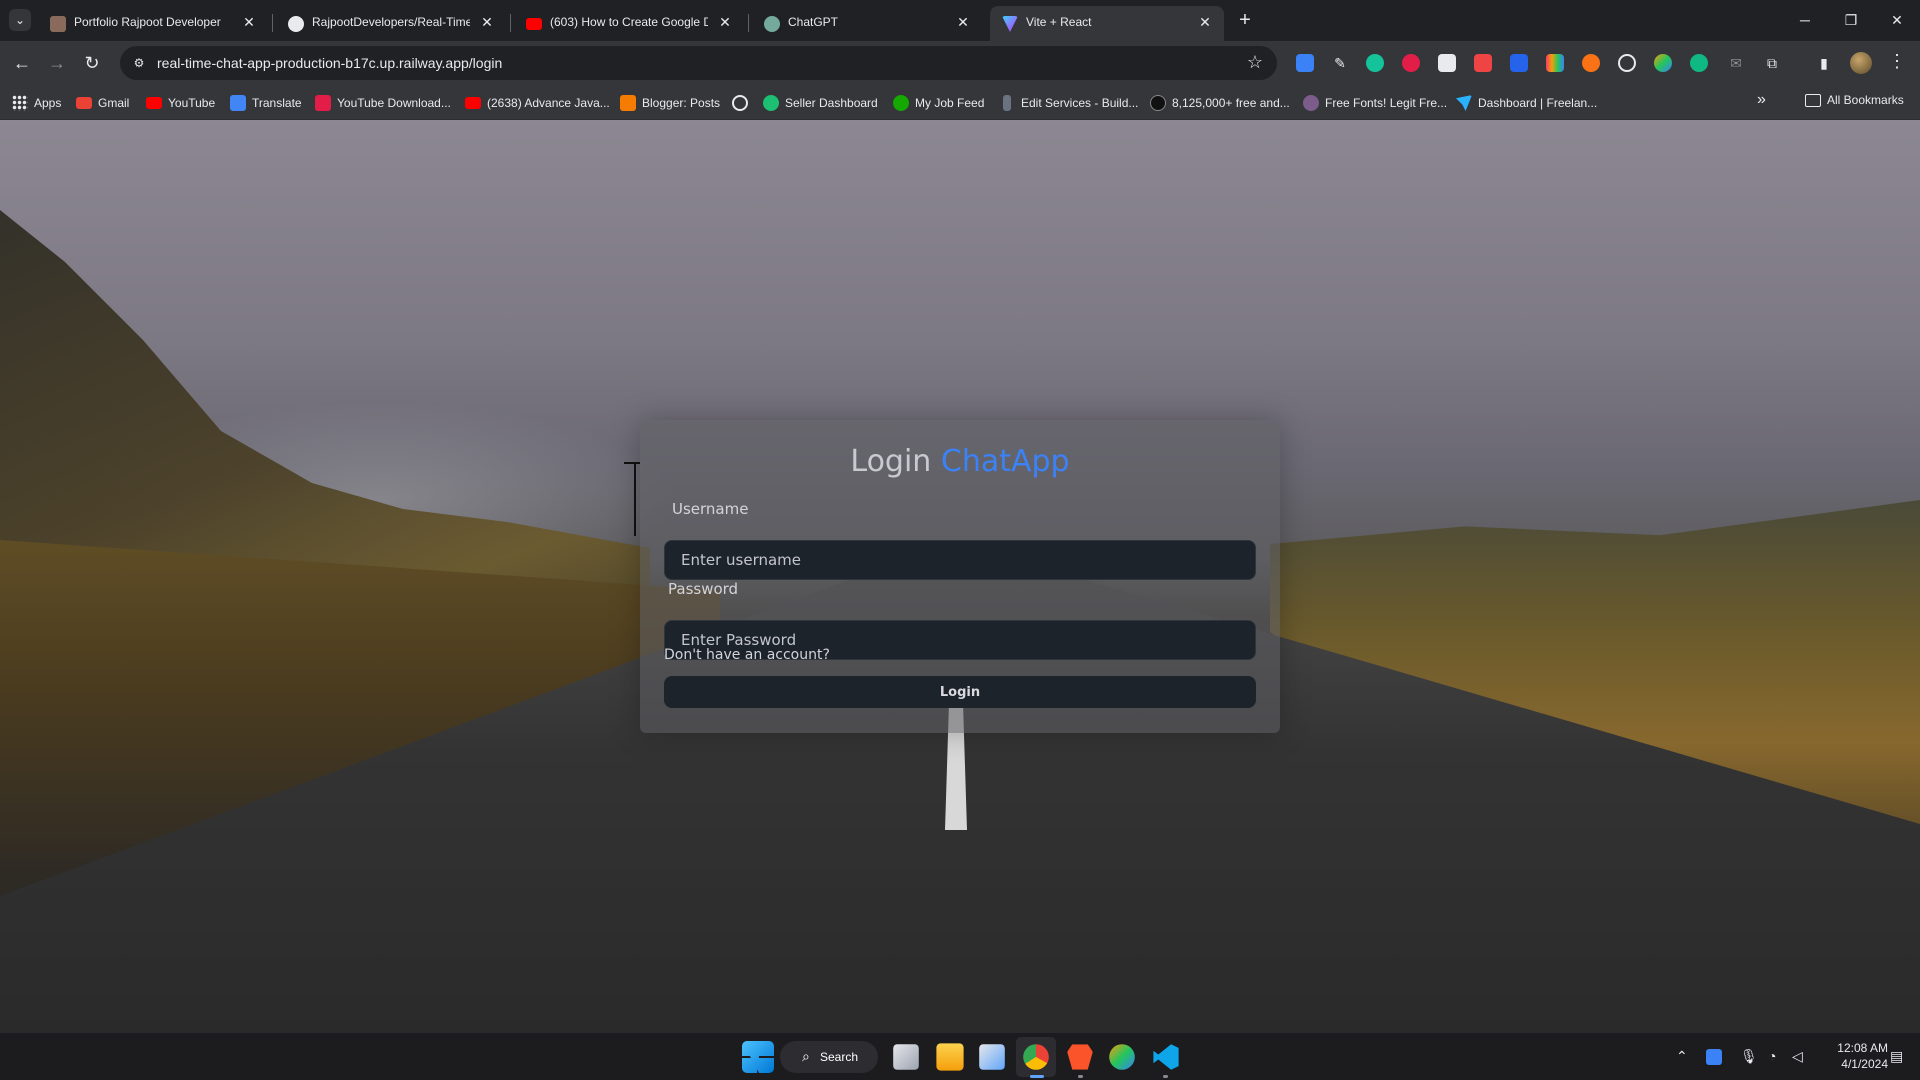 The height and width of the screenshot is (1080, 1920). Describe the element at coordinates (1255, 62) in the screenshot. I see `bookmark-star-icon: ☆` at that location.